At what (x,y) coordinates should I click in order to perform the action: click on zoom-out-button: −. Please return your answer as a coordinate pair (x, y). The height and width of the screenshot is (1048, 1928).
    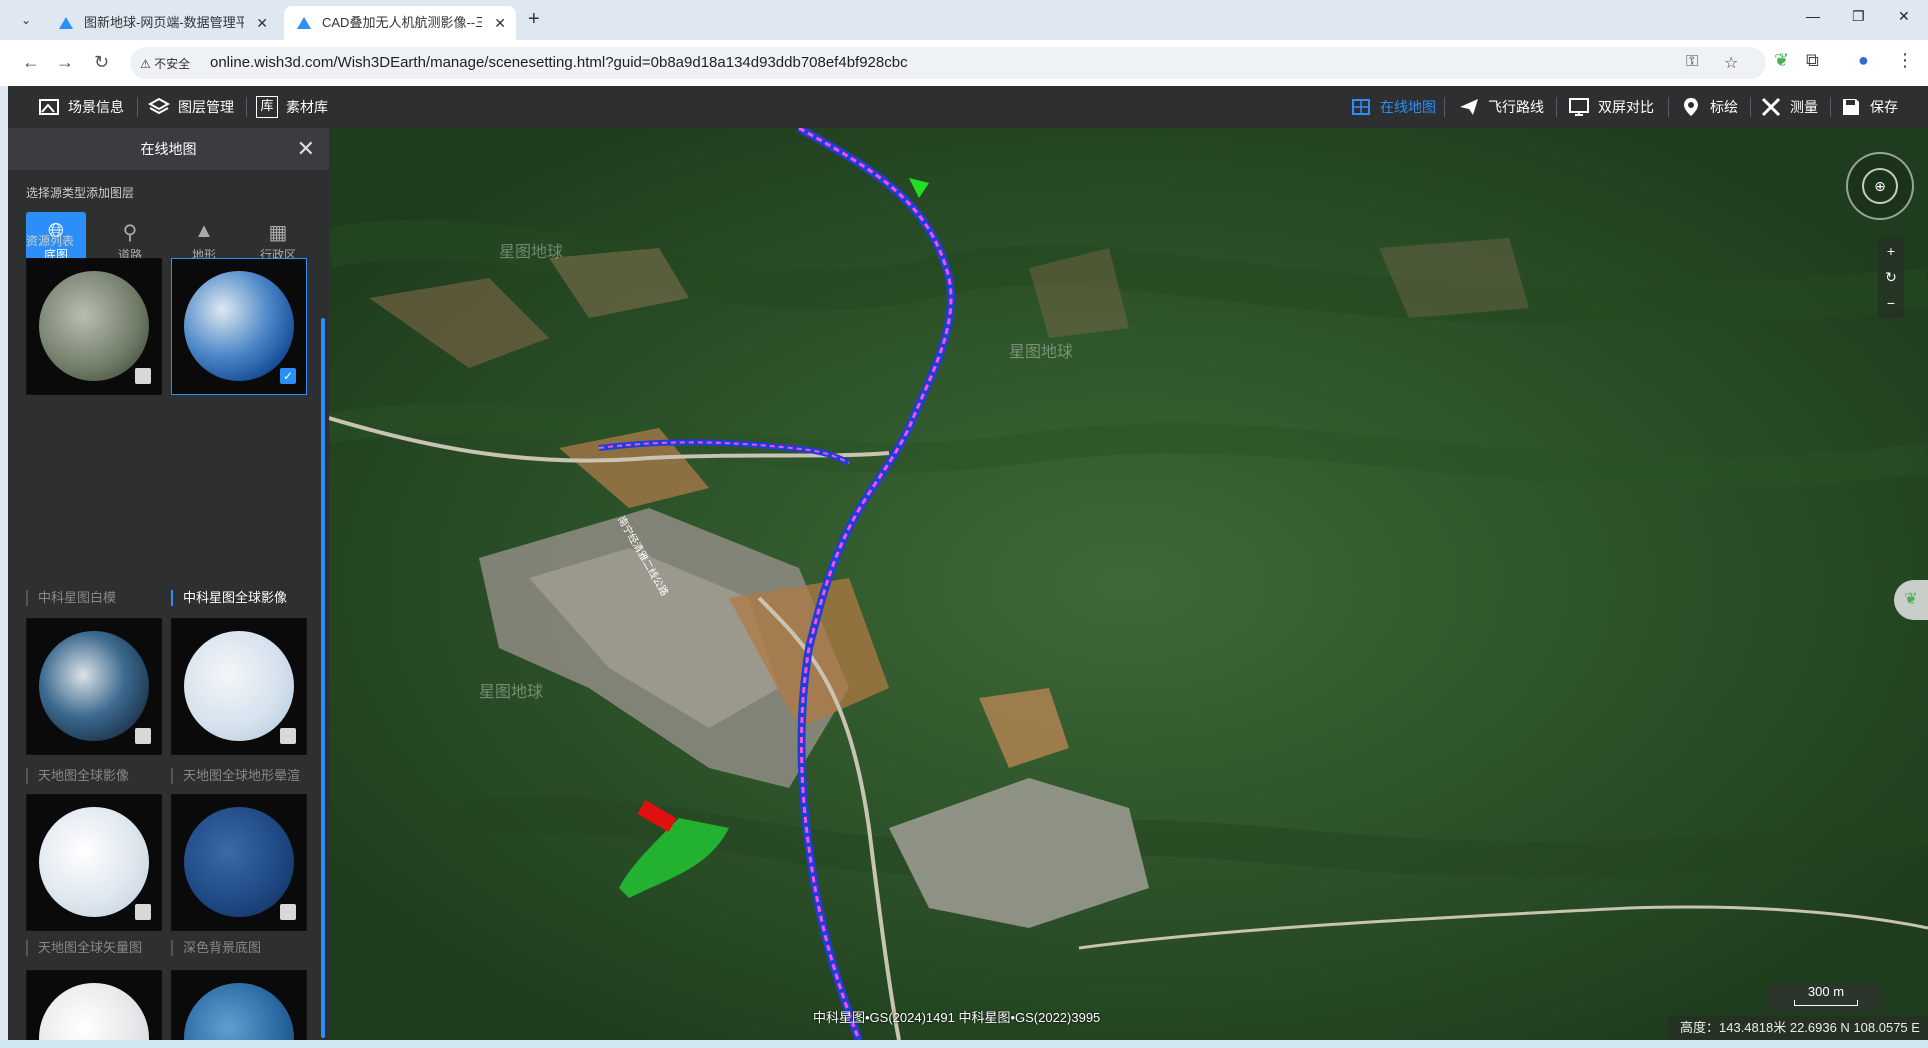
    Looking at the image, I should click on (1891, 303).